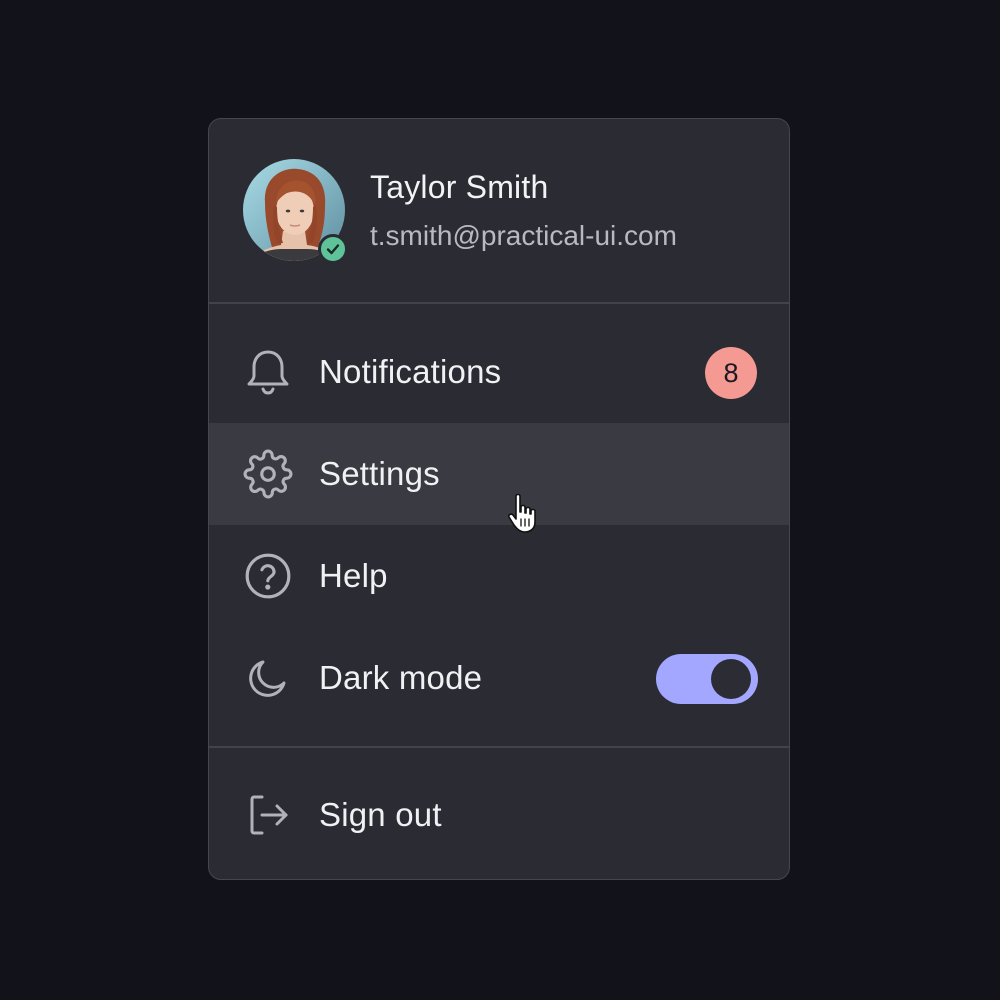  What do you see at coordinates (459, 187) in the screenshot?
I see `user-name: Taylor Smith` at bounding box center [459, 187].